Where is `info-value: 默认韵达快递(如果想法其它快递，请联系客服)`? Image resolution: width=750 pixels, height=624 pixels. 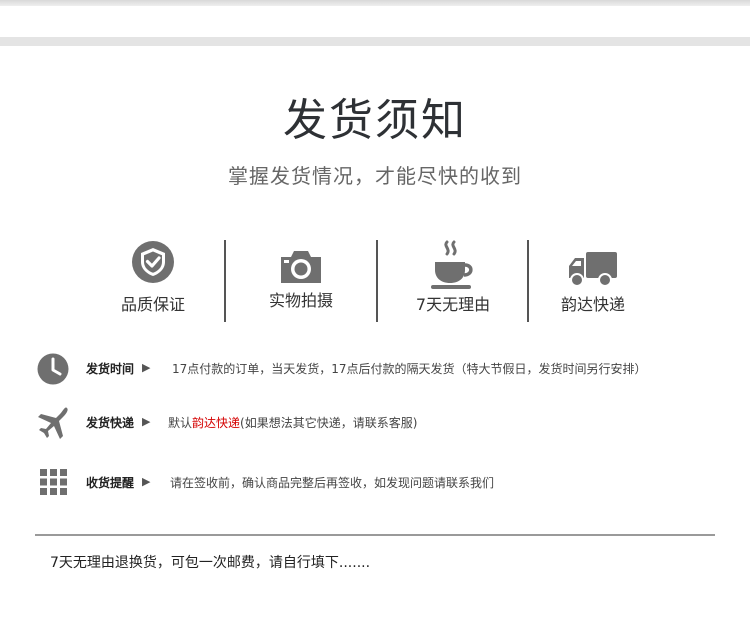
info-value: 默认韵达快递(如果想法其它快递，请联系客服) is located at coordinates (292, 423).